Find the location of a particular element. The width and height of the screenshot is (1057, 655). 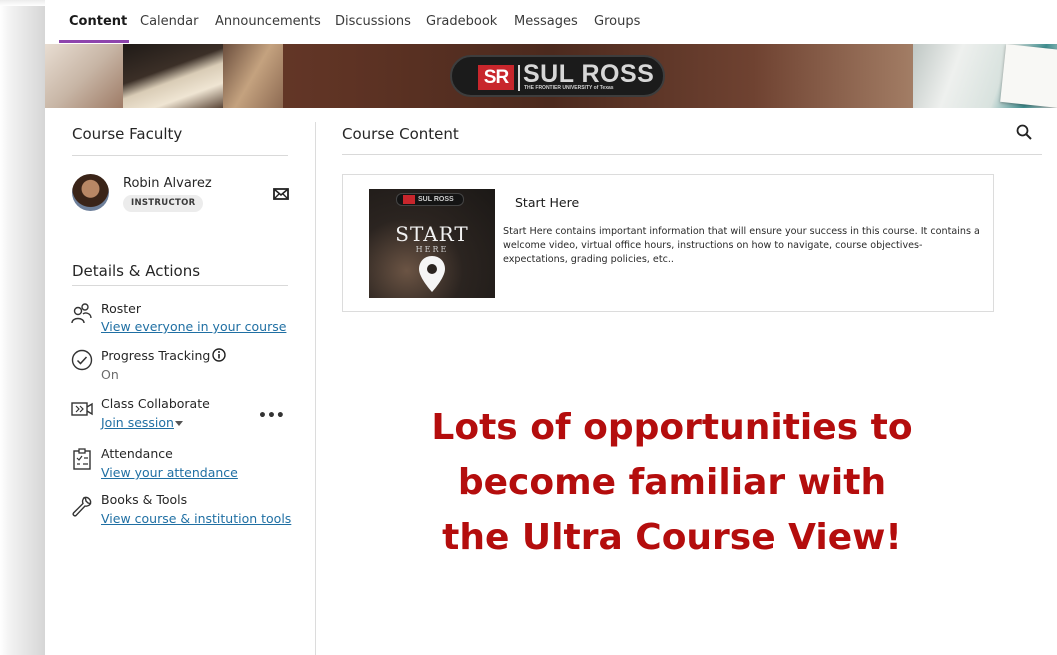

promo-line: the Ultra Course View! is located at coordinates (672, 537).